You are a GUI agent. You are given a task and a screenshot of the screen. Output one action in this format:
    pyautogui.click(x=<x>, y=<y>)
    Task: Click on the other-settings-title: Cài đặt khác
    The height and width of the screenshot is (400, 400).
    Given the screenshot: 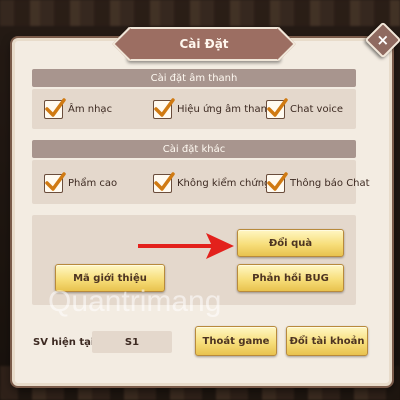 What is the action you would take?
    pyautogui.click(x=194, y=149)
    